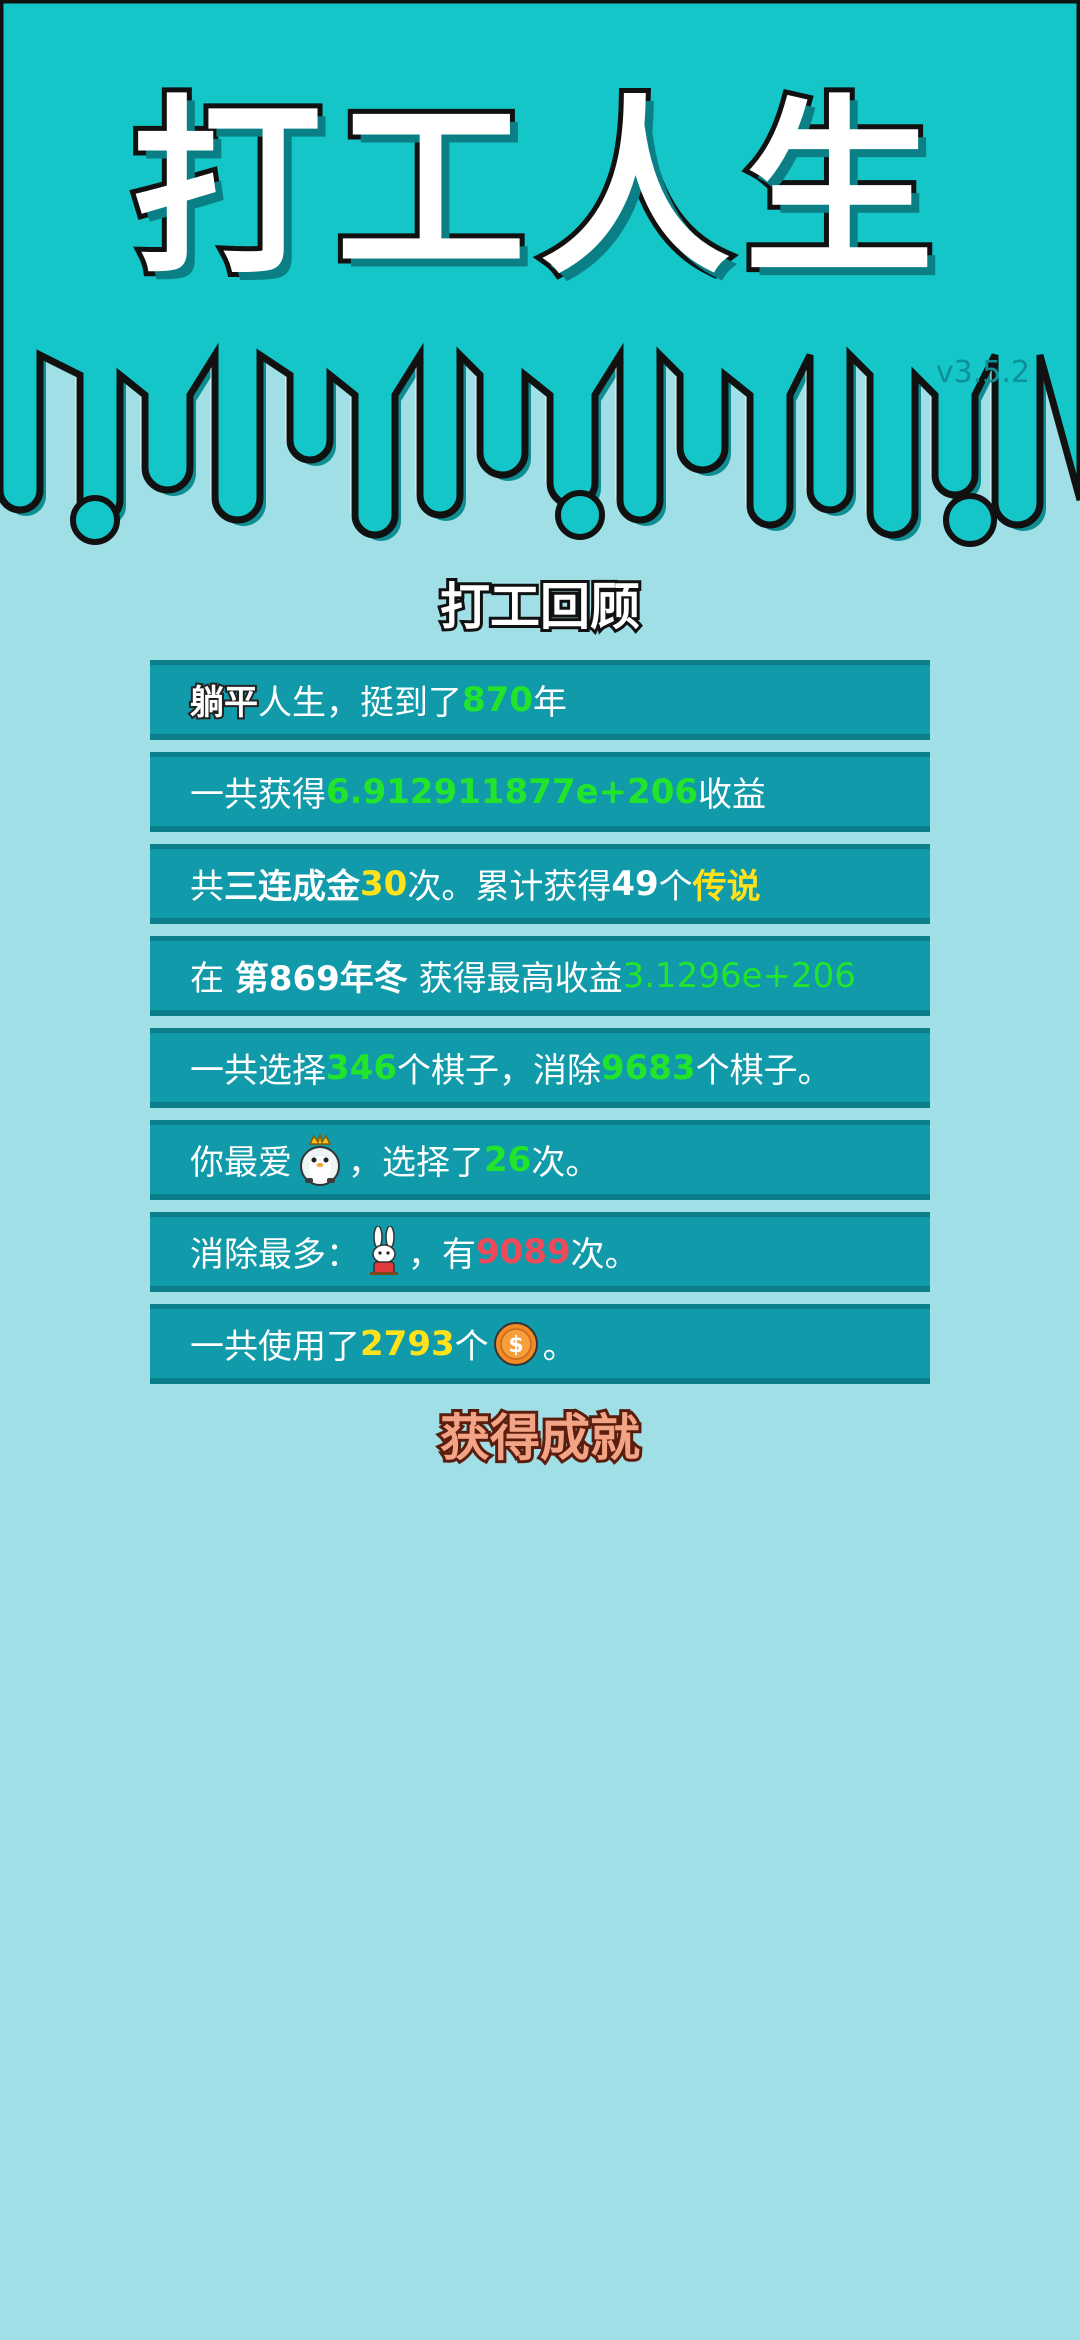 The height and width of the screenshot is (2340, 1080). Describe the element at coordinates (407, 1343) in the screenshot. I see `coins-used-value: 2793` at that location.